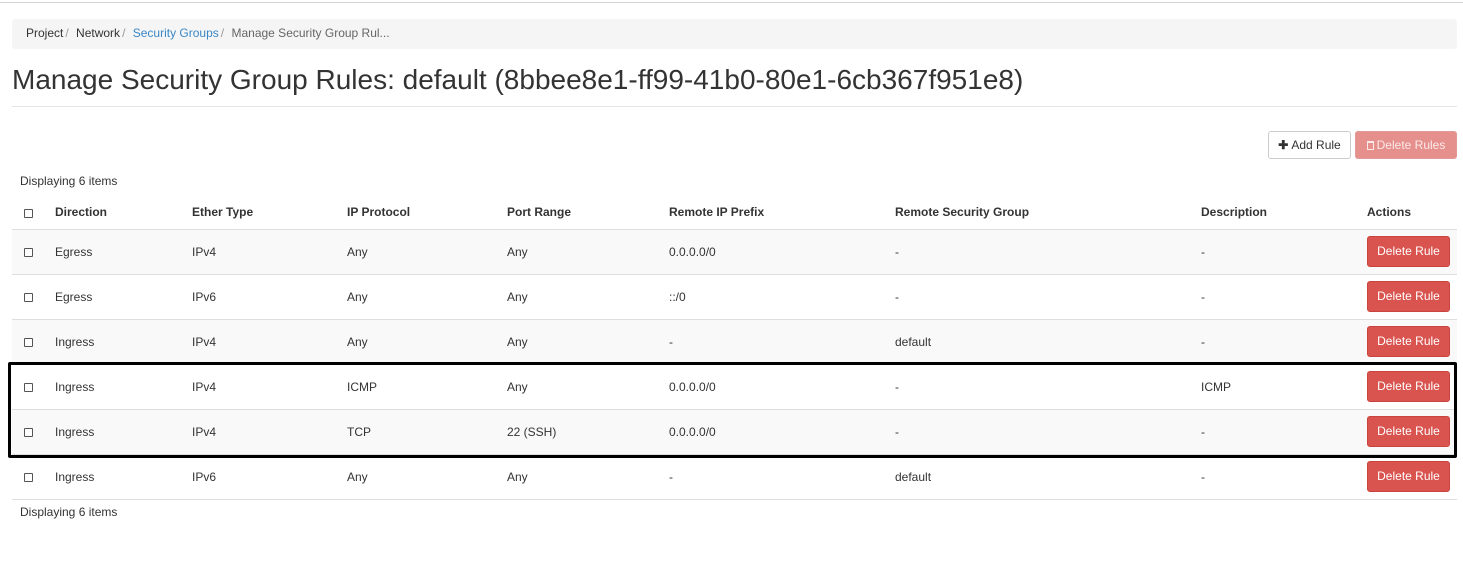  Describe the element at coordinates (69, 181) in the screenshot. I see `item-count-top: Displaying 6 items` at that location.